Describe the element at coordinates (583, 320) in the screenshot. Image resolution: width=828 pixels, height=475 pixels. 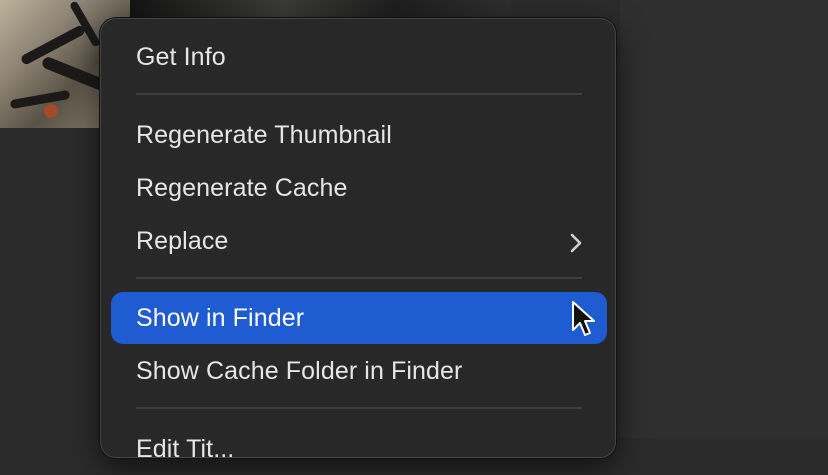
I see `mouse-pointer-icon` at that location.